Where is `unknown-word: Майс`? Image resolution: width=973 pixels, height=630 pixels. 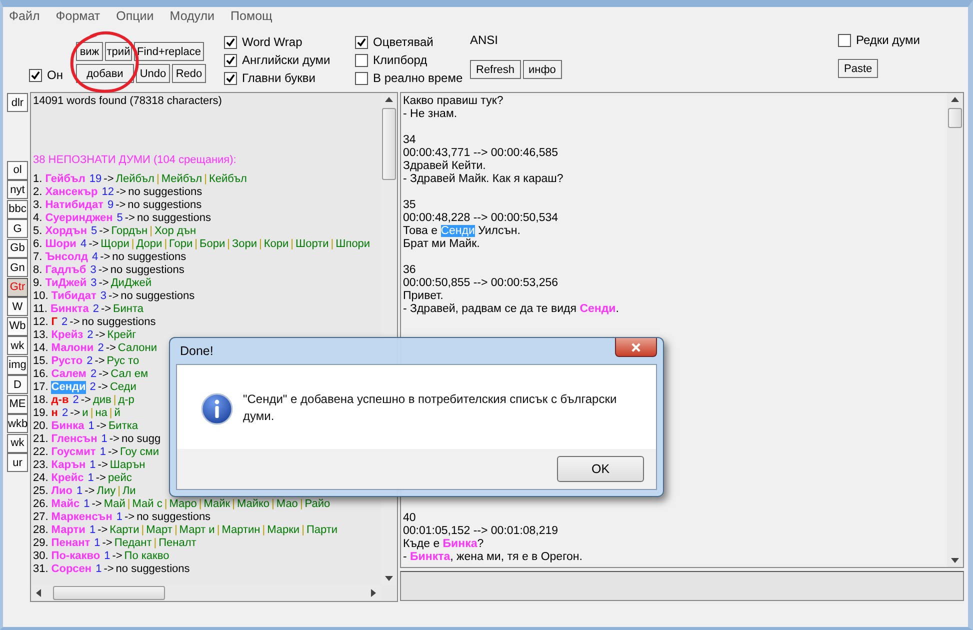 unknown-word: Майс is located at coordinates (65, 504).